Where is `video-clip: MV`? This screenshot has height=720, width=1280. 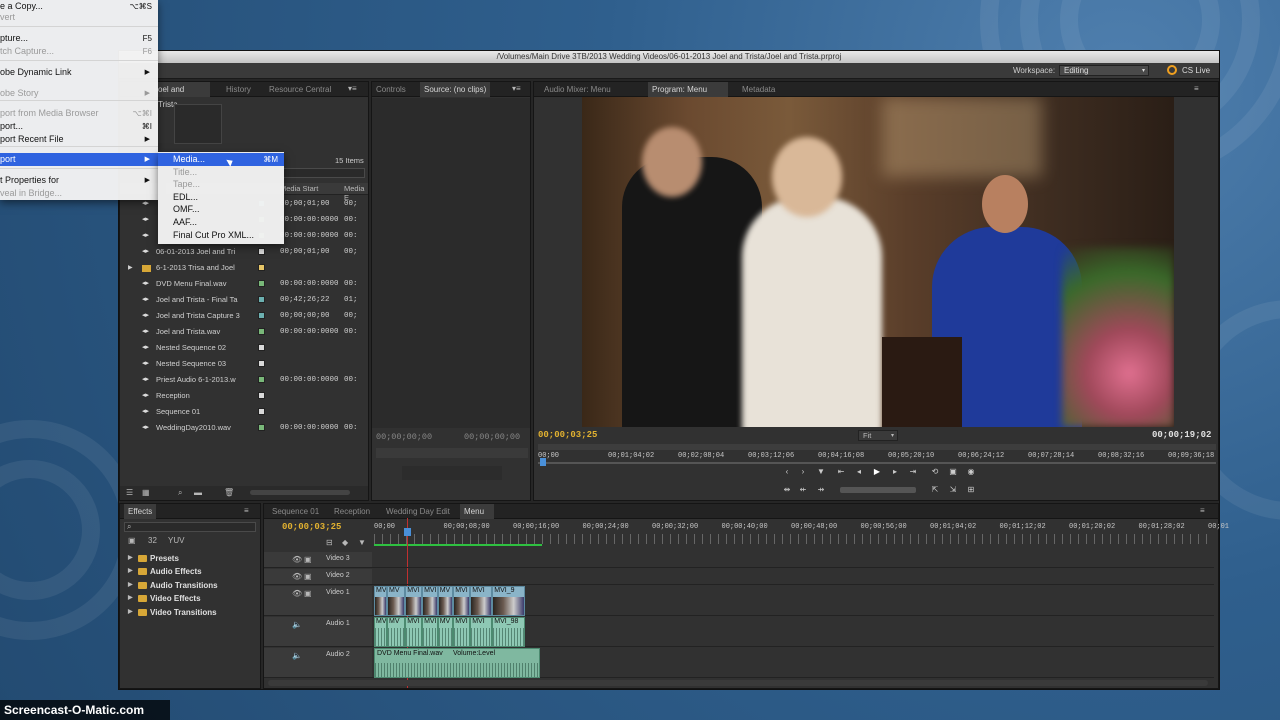 video-clip: MV is located at coordinates (445, 601).